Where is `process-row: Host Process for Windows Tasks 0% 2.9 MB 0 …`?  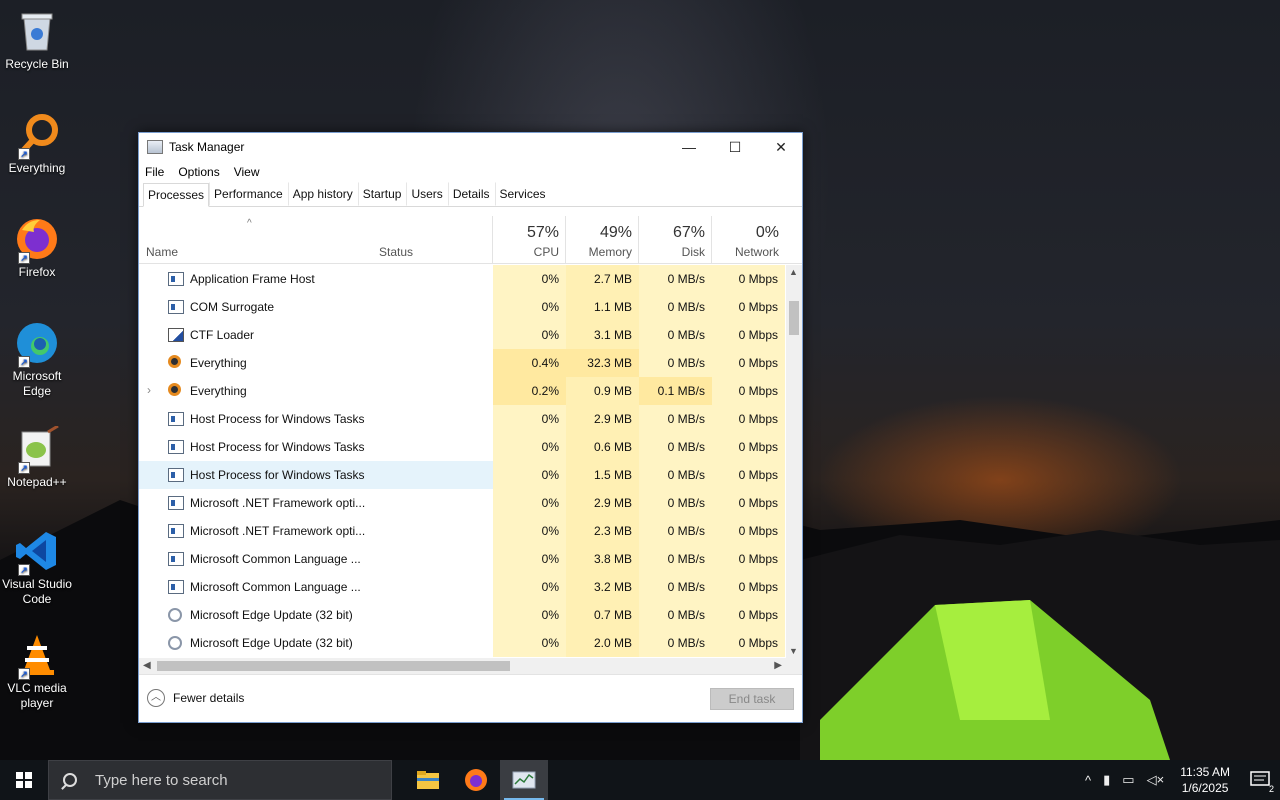 process-row: Host Process for Windows Tasks 0% 2.9 MB 0 … is located at coordinates (462, 419).